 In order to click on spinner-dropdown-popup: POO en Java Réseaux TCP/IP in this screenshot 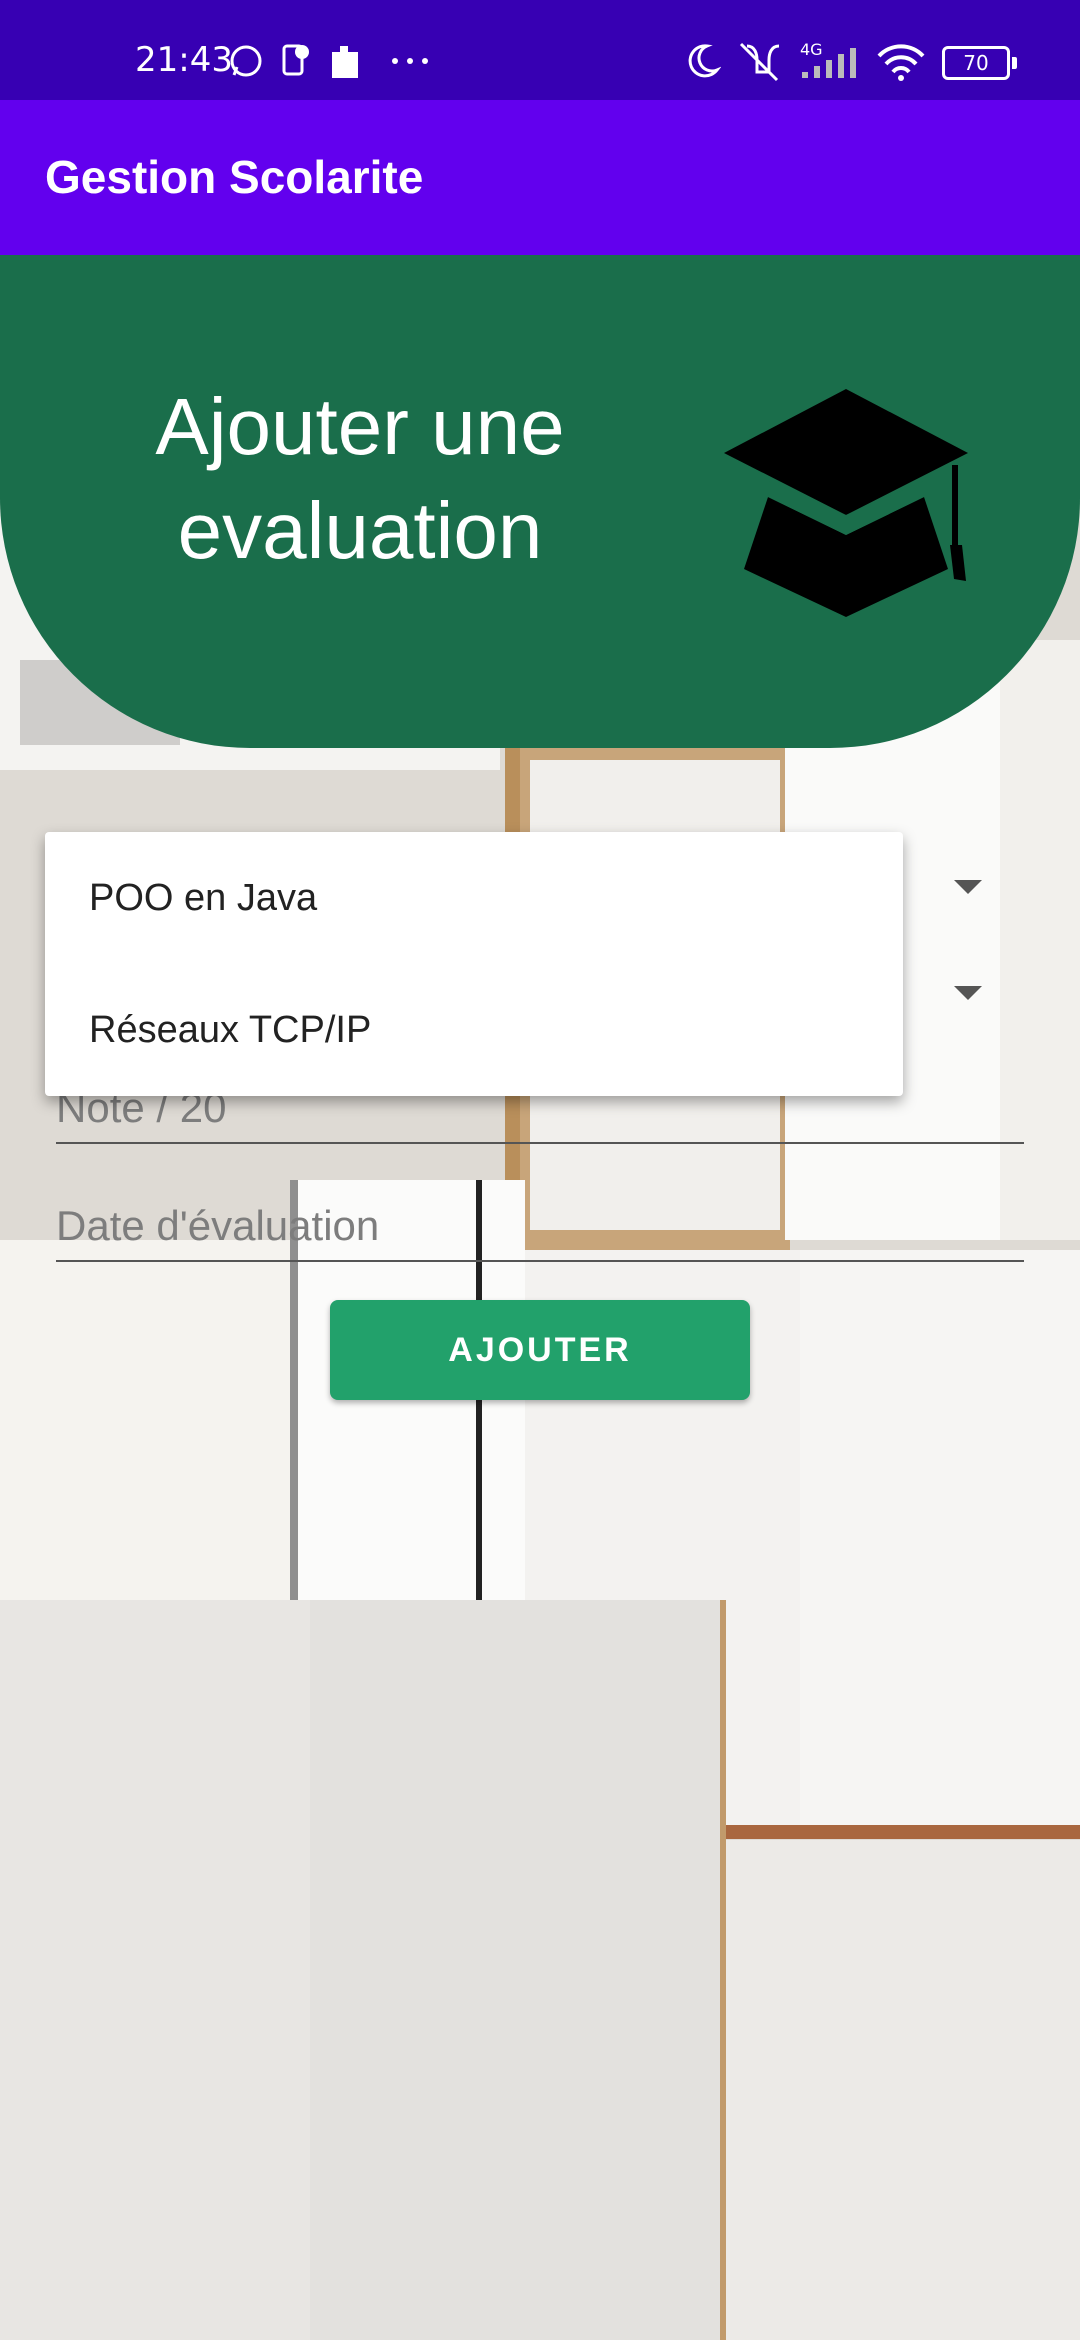, I will do `click(474, 964)`.